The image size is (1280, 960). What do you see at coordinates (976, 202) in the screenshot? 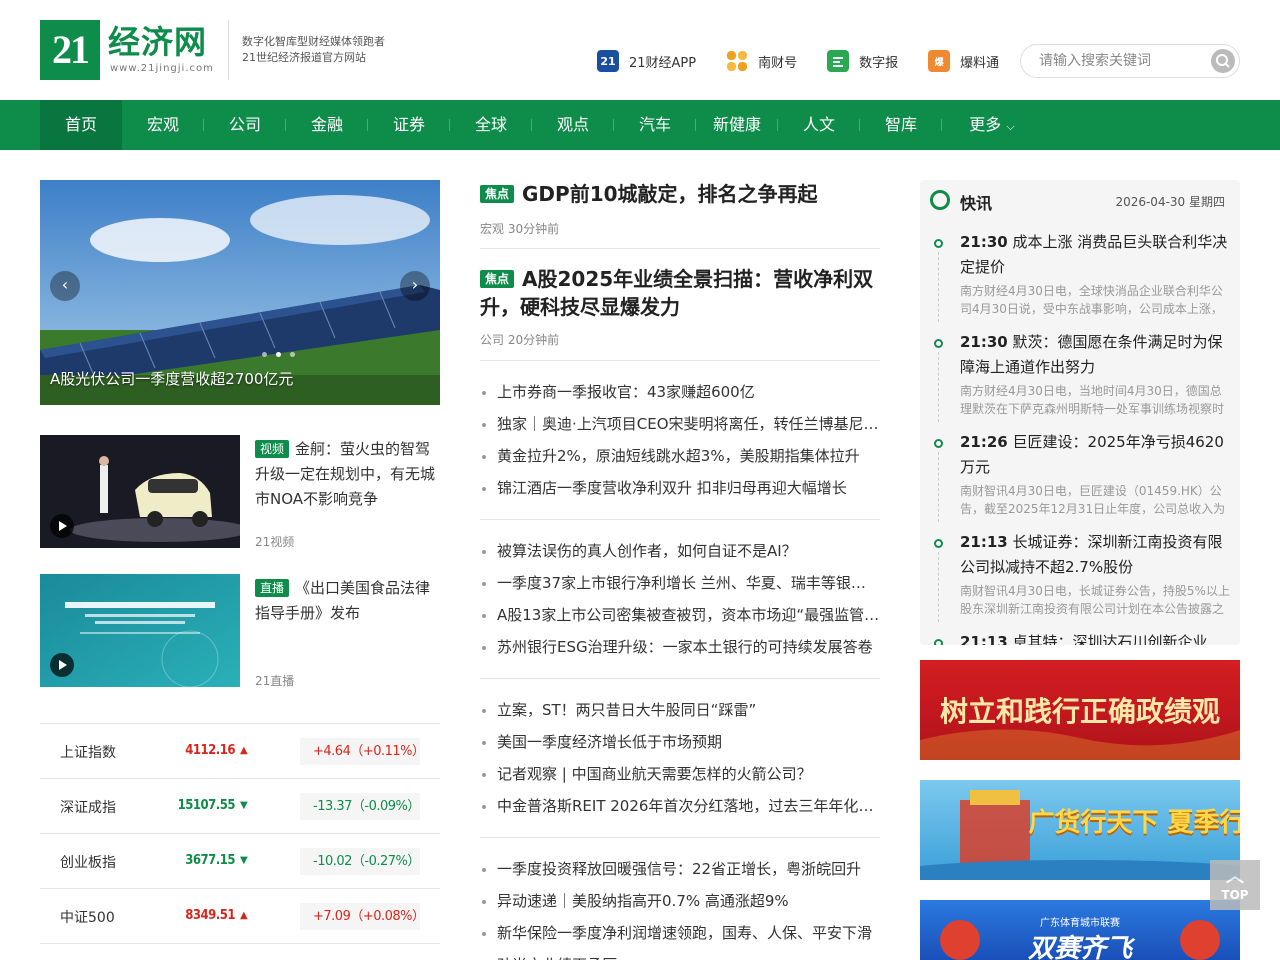
I see `flash-title: 快讯` at bounding box center [976, 202].